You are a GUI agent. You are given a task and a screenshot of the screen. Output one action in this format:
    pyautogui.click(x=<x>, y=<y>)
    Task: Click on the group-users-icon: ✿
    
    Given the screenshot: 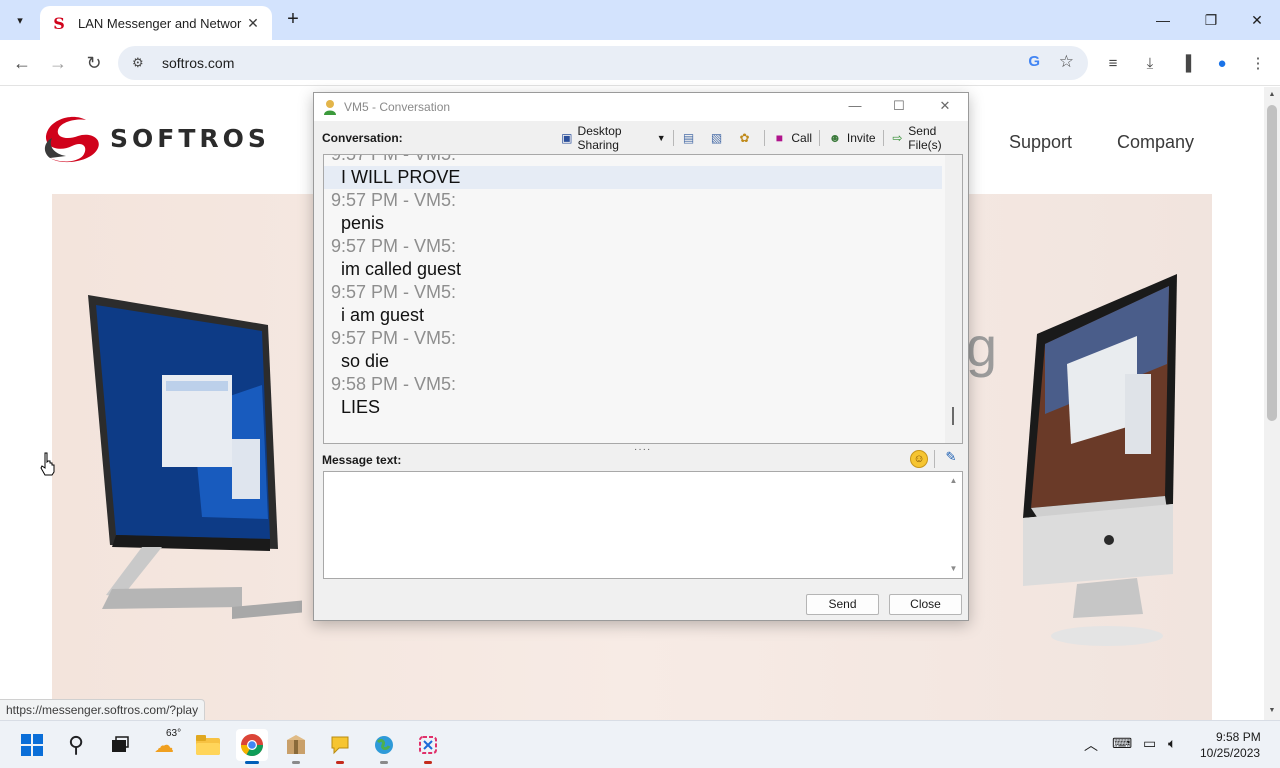 What is the action you would take?
    pyautogui.click(x=744, y=138)
    